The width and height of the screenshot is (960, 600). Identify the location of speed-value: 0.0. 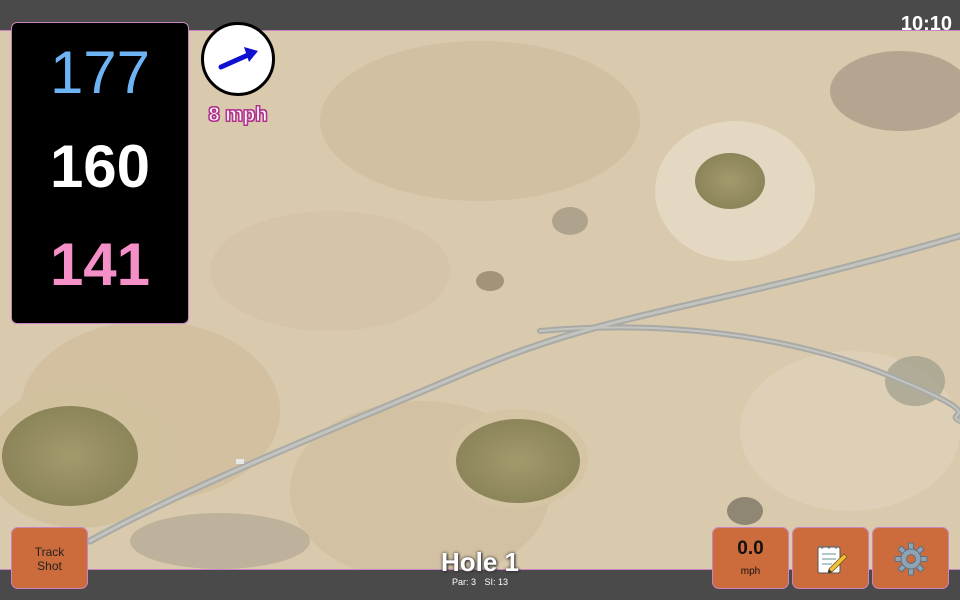
(750, 548).